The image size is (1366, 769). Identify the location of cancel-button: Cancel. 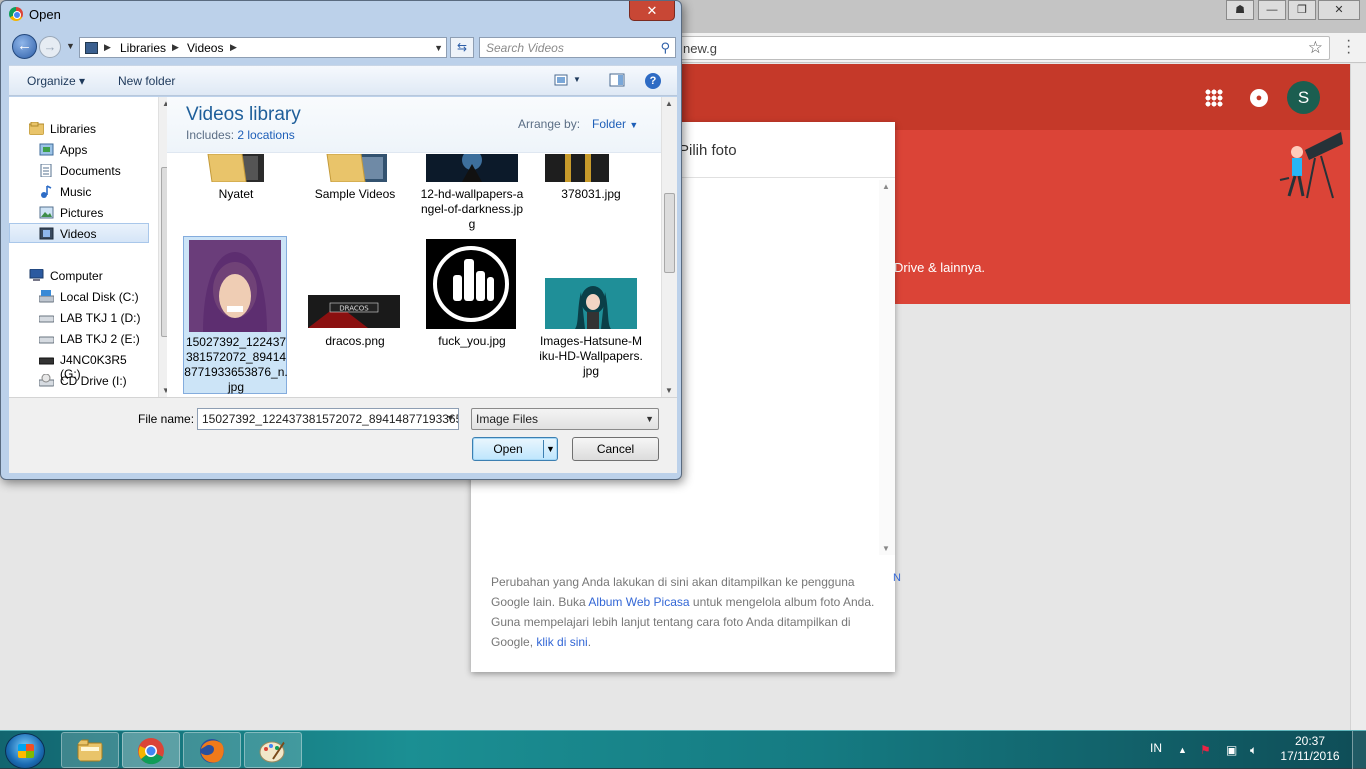
(615, 449).